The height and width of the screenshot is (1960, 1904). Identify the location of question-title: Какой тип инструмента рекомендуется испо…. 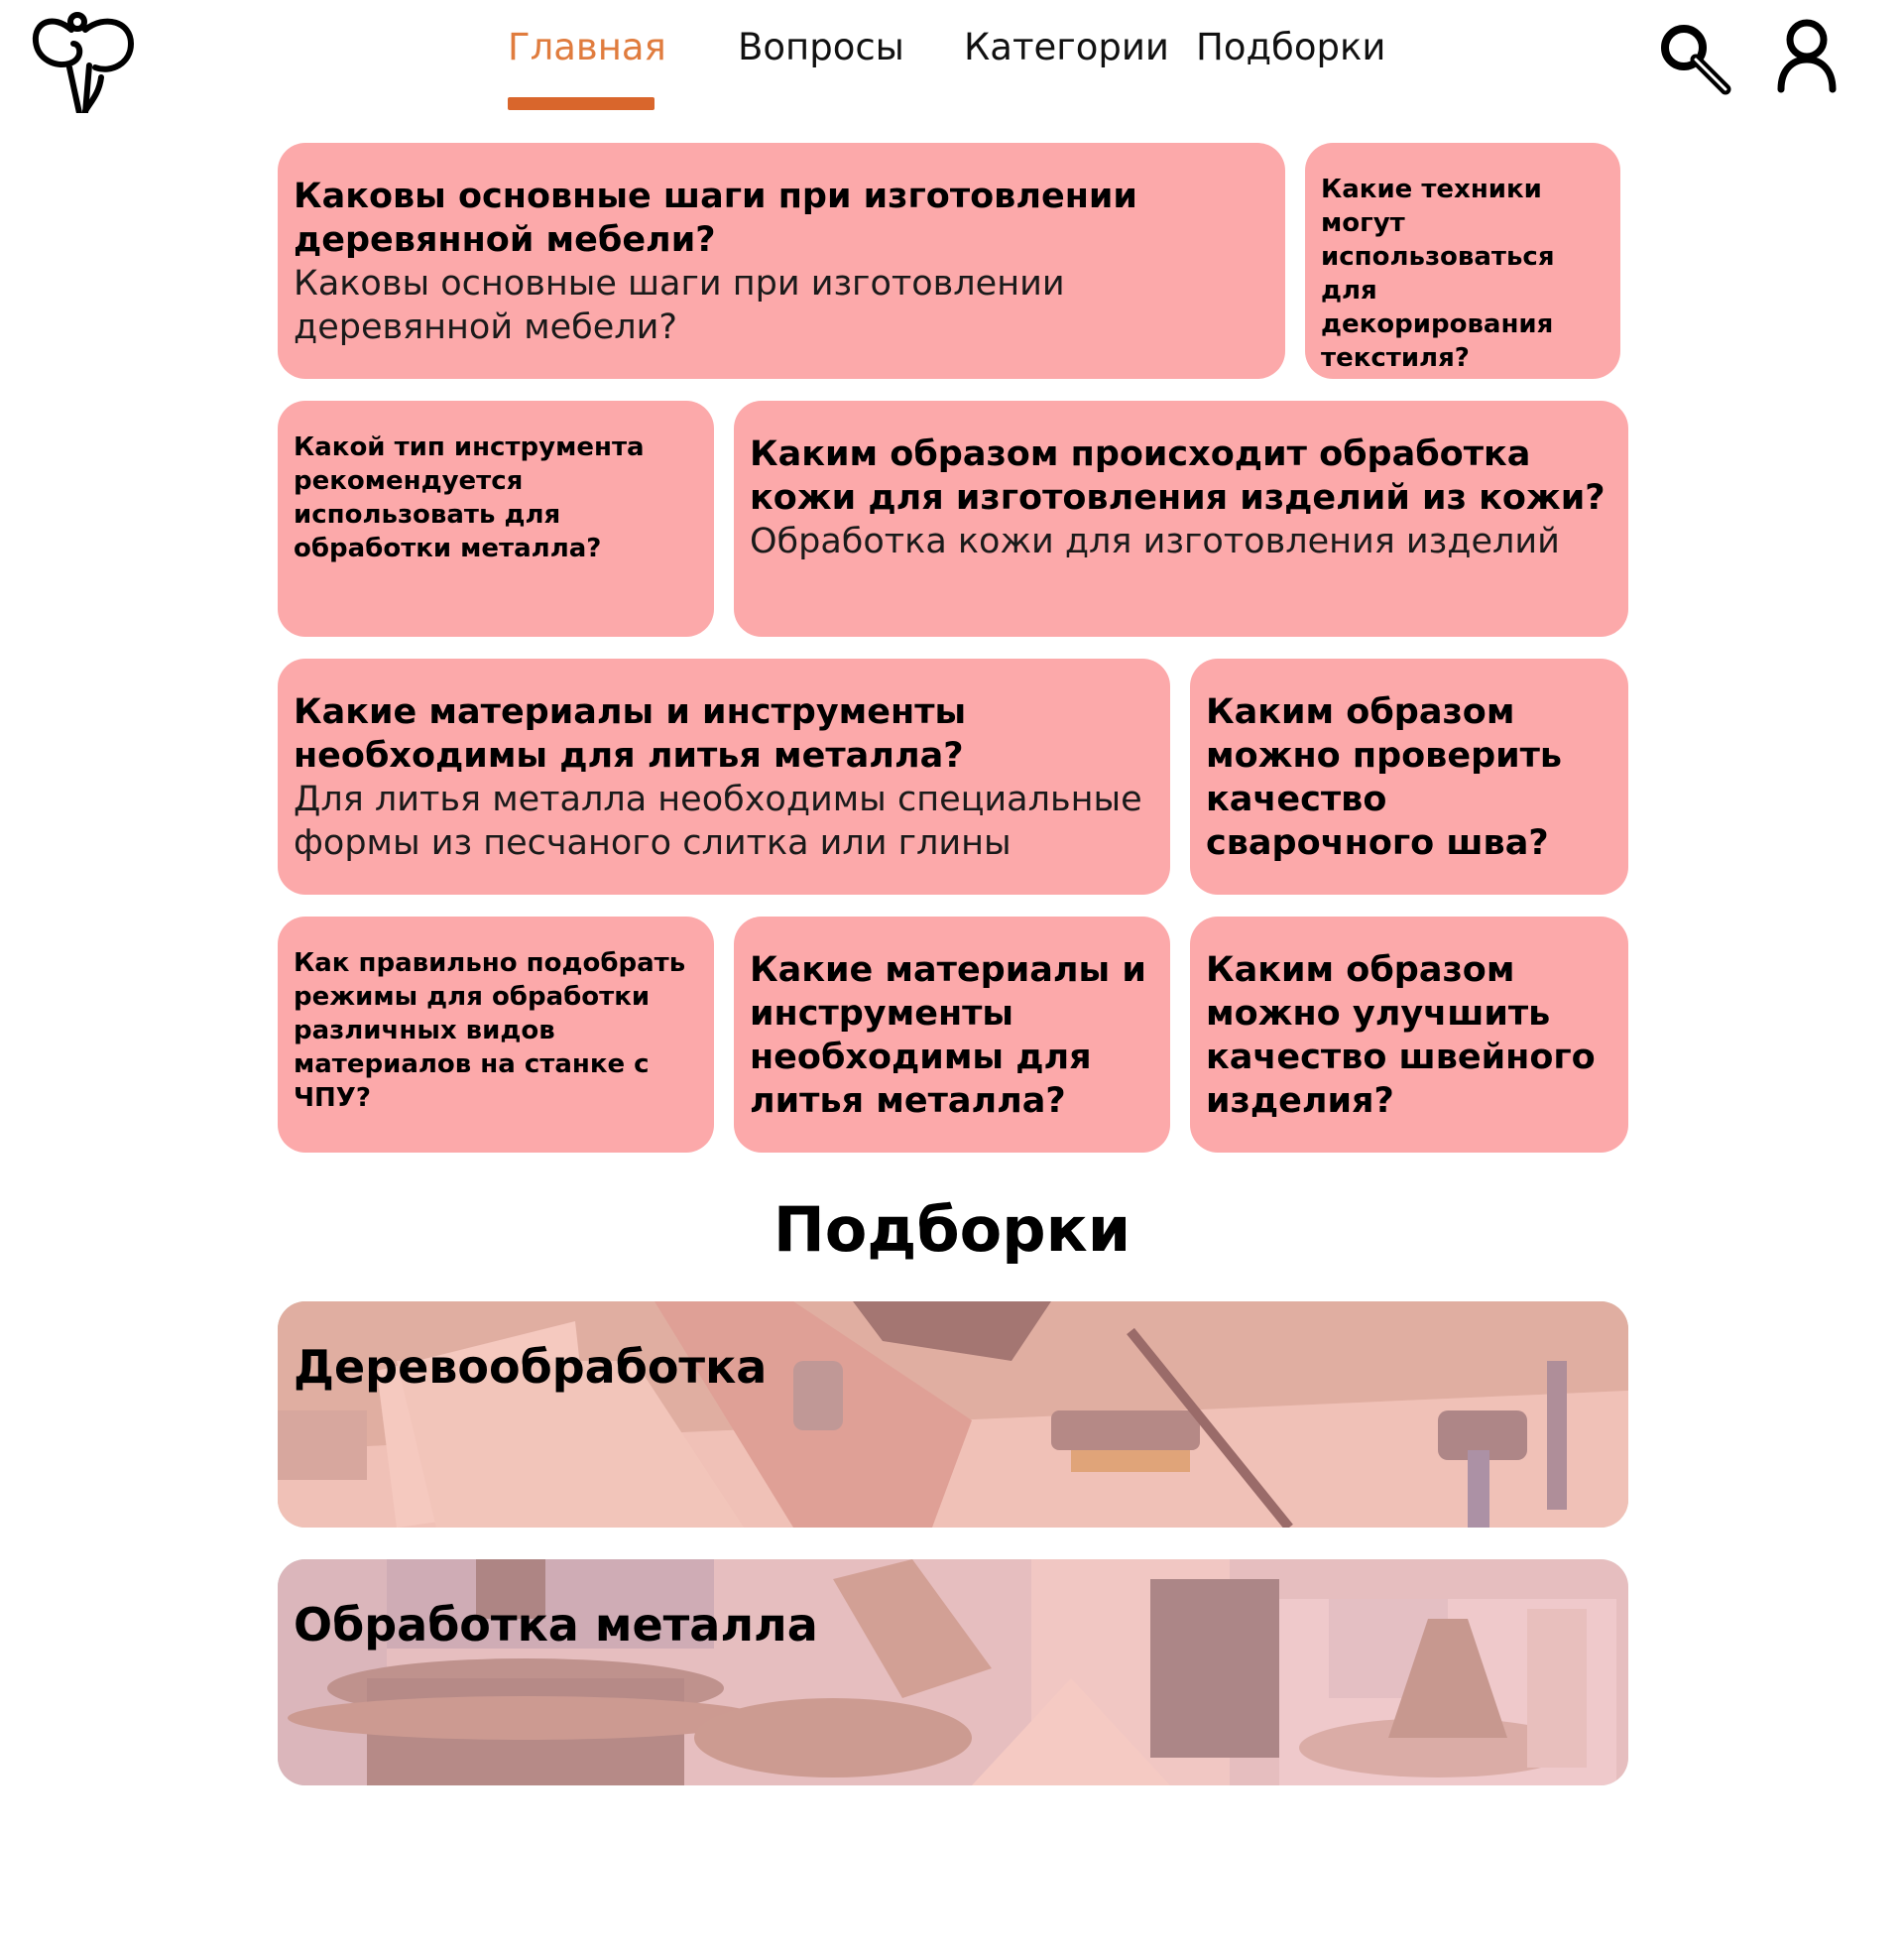
(469, 498).